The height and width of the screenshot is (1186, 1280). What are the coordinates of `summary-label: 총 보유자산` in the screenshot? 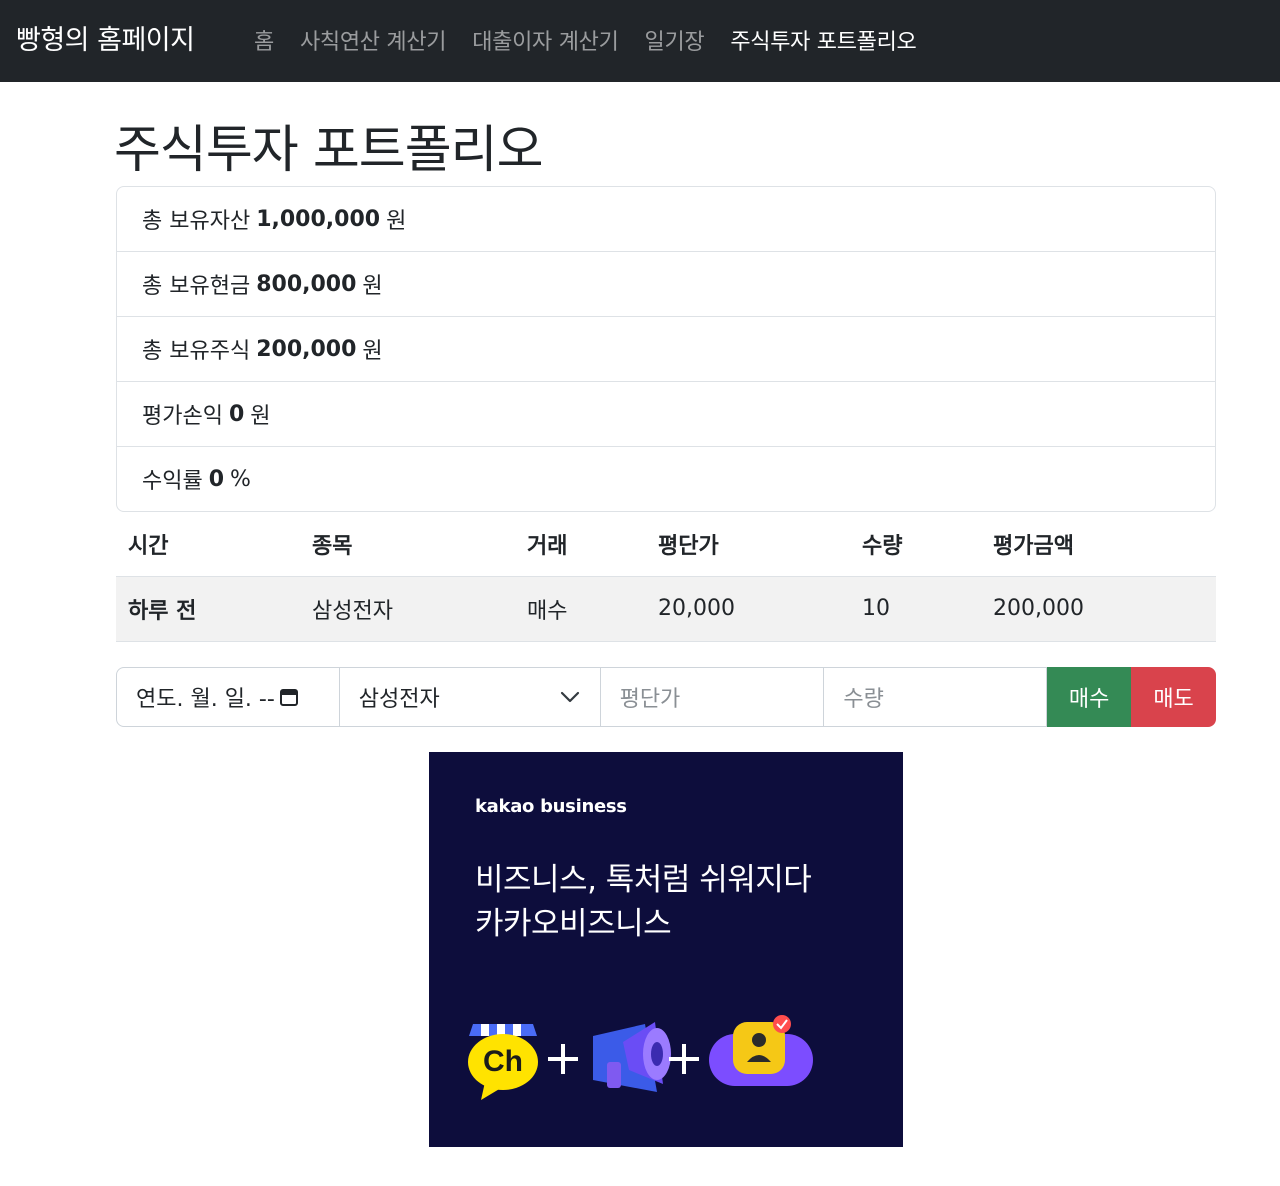 It's located at (196, 221).